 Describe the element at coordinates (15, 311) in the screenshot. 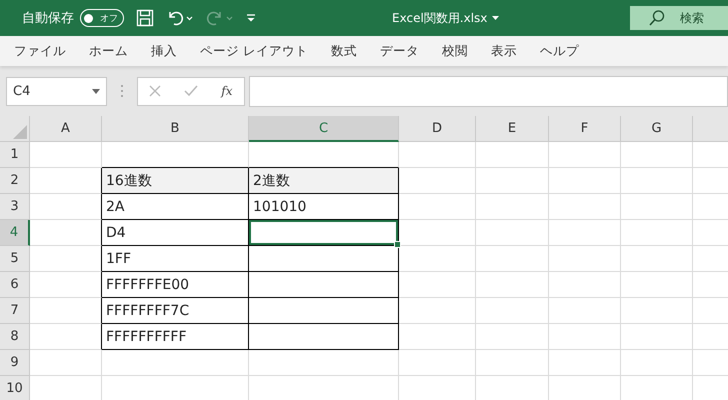

I see `row-header: 7` at that location.